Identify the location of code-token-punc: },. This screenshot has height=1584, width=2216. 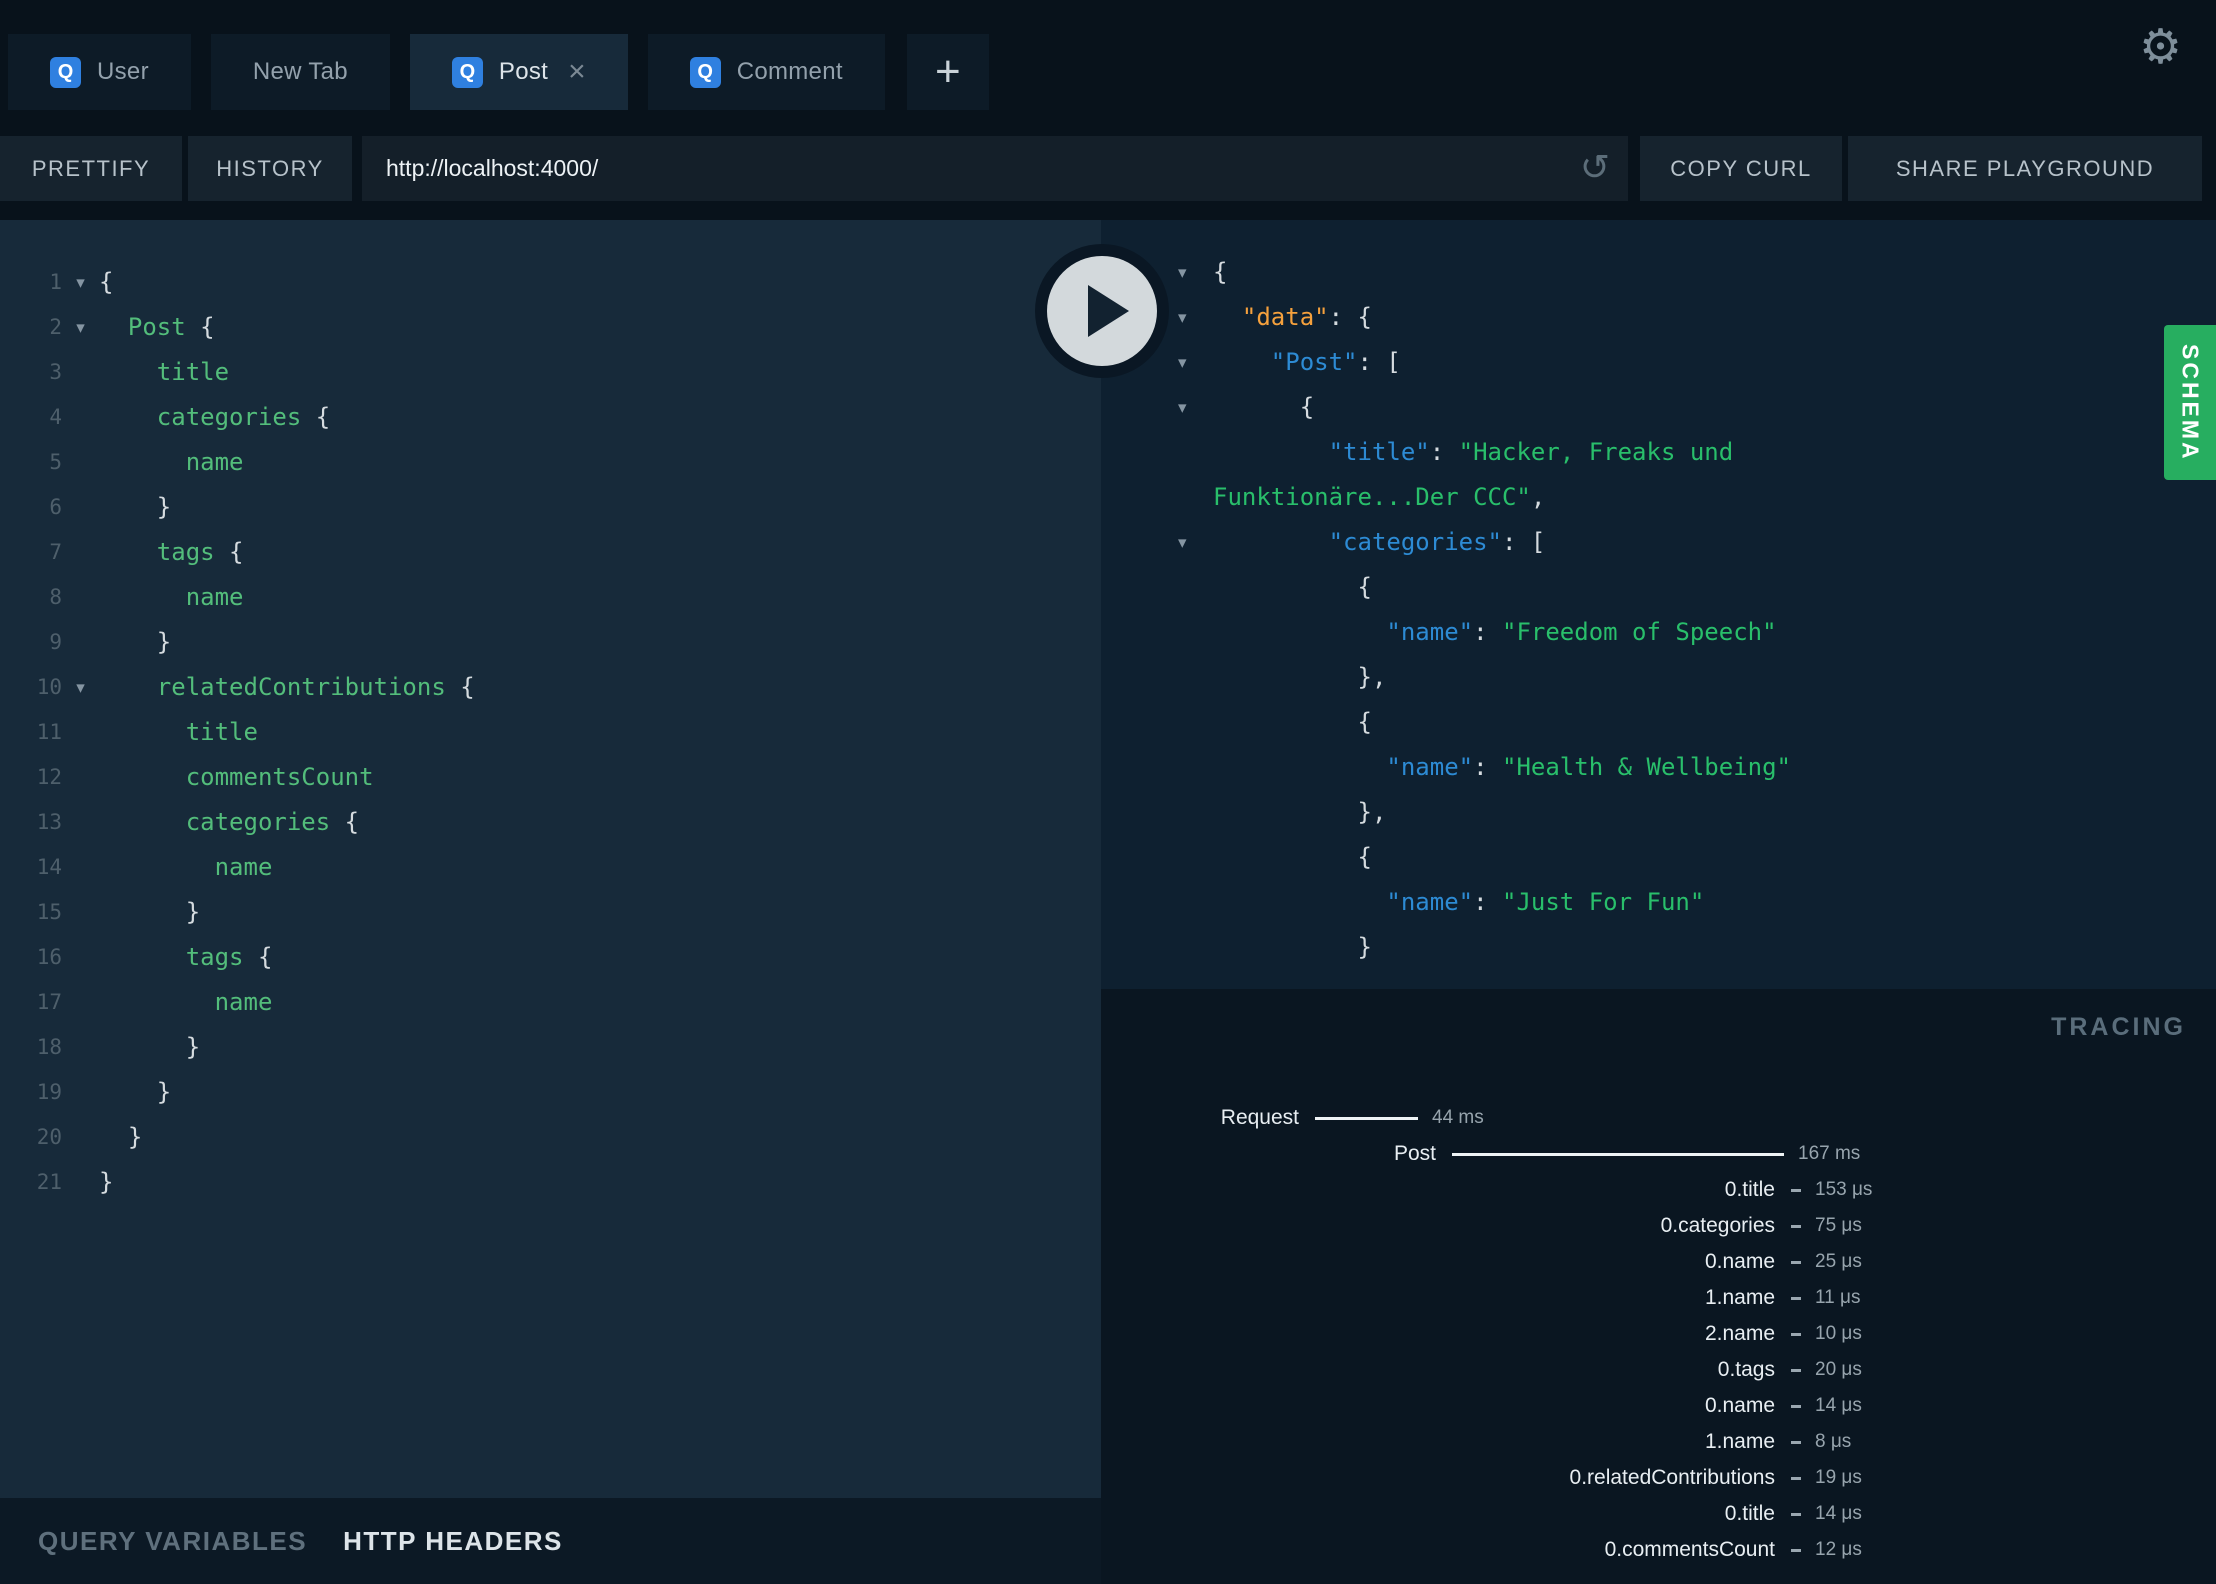
(1300, 812).